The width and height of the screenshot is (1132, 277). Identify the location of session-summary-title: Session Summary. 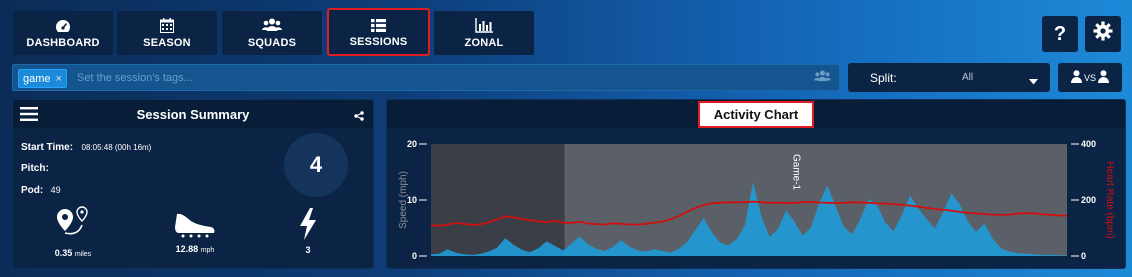
(193, 114).